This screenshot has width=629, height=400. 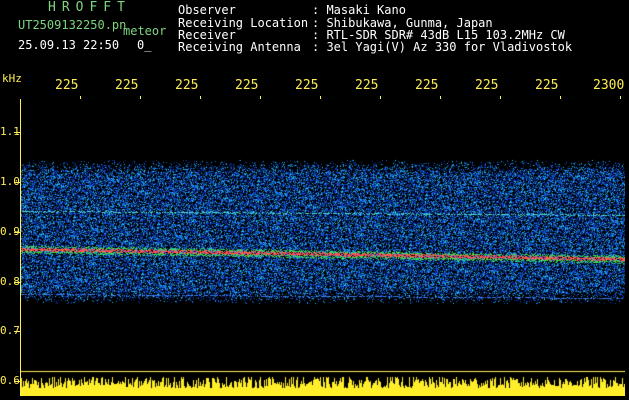 What do you see at coordinates (47, 45) in the screenshot?
I see `date-label: 25.09.13` at bounding box center [47, 45].